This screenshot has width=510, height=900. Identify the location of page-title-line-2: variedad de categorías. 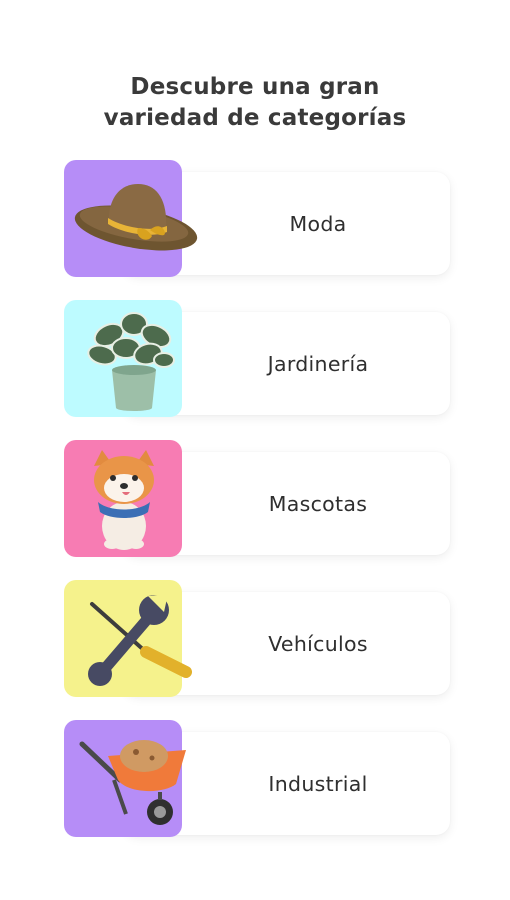
(255, 118).